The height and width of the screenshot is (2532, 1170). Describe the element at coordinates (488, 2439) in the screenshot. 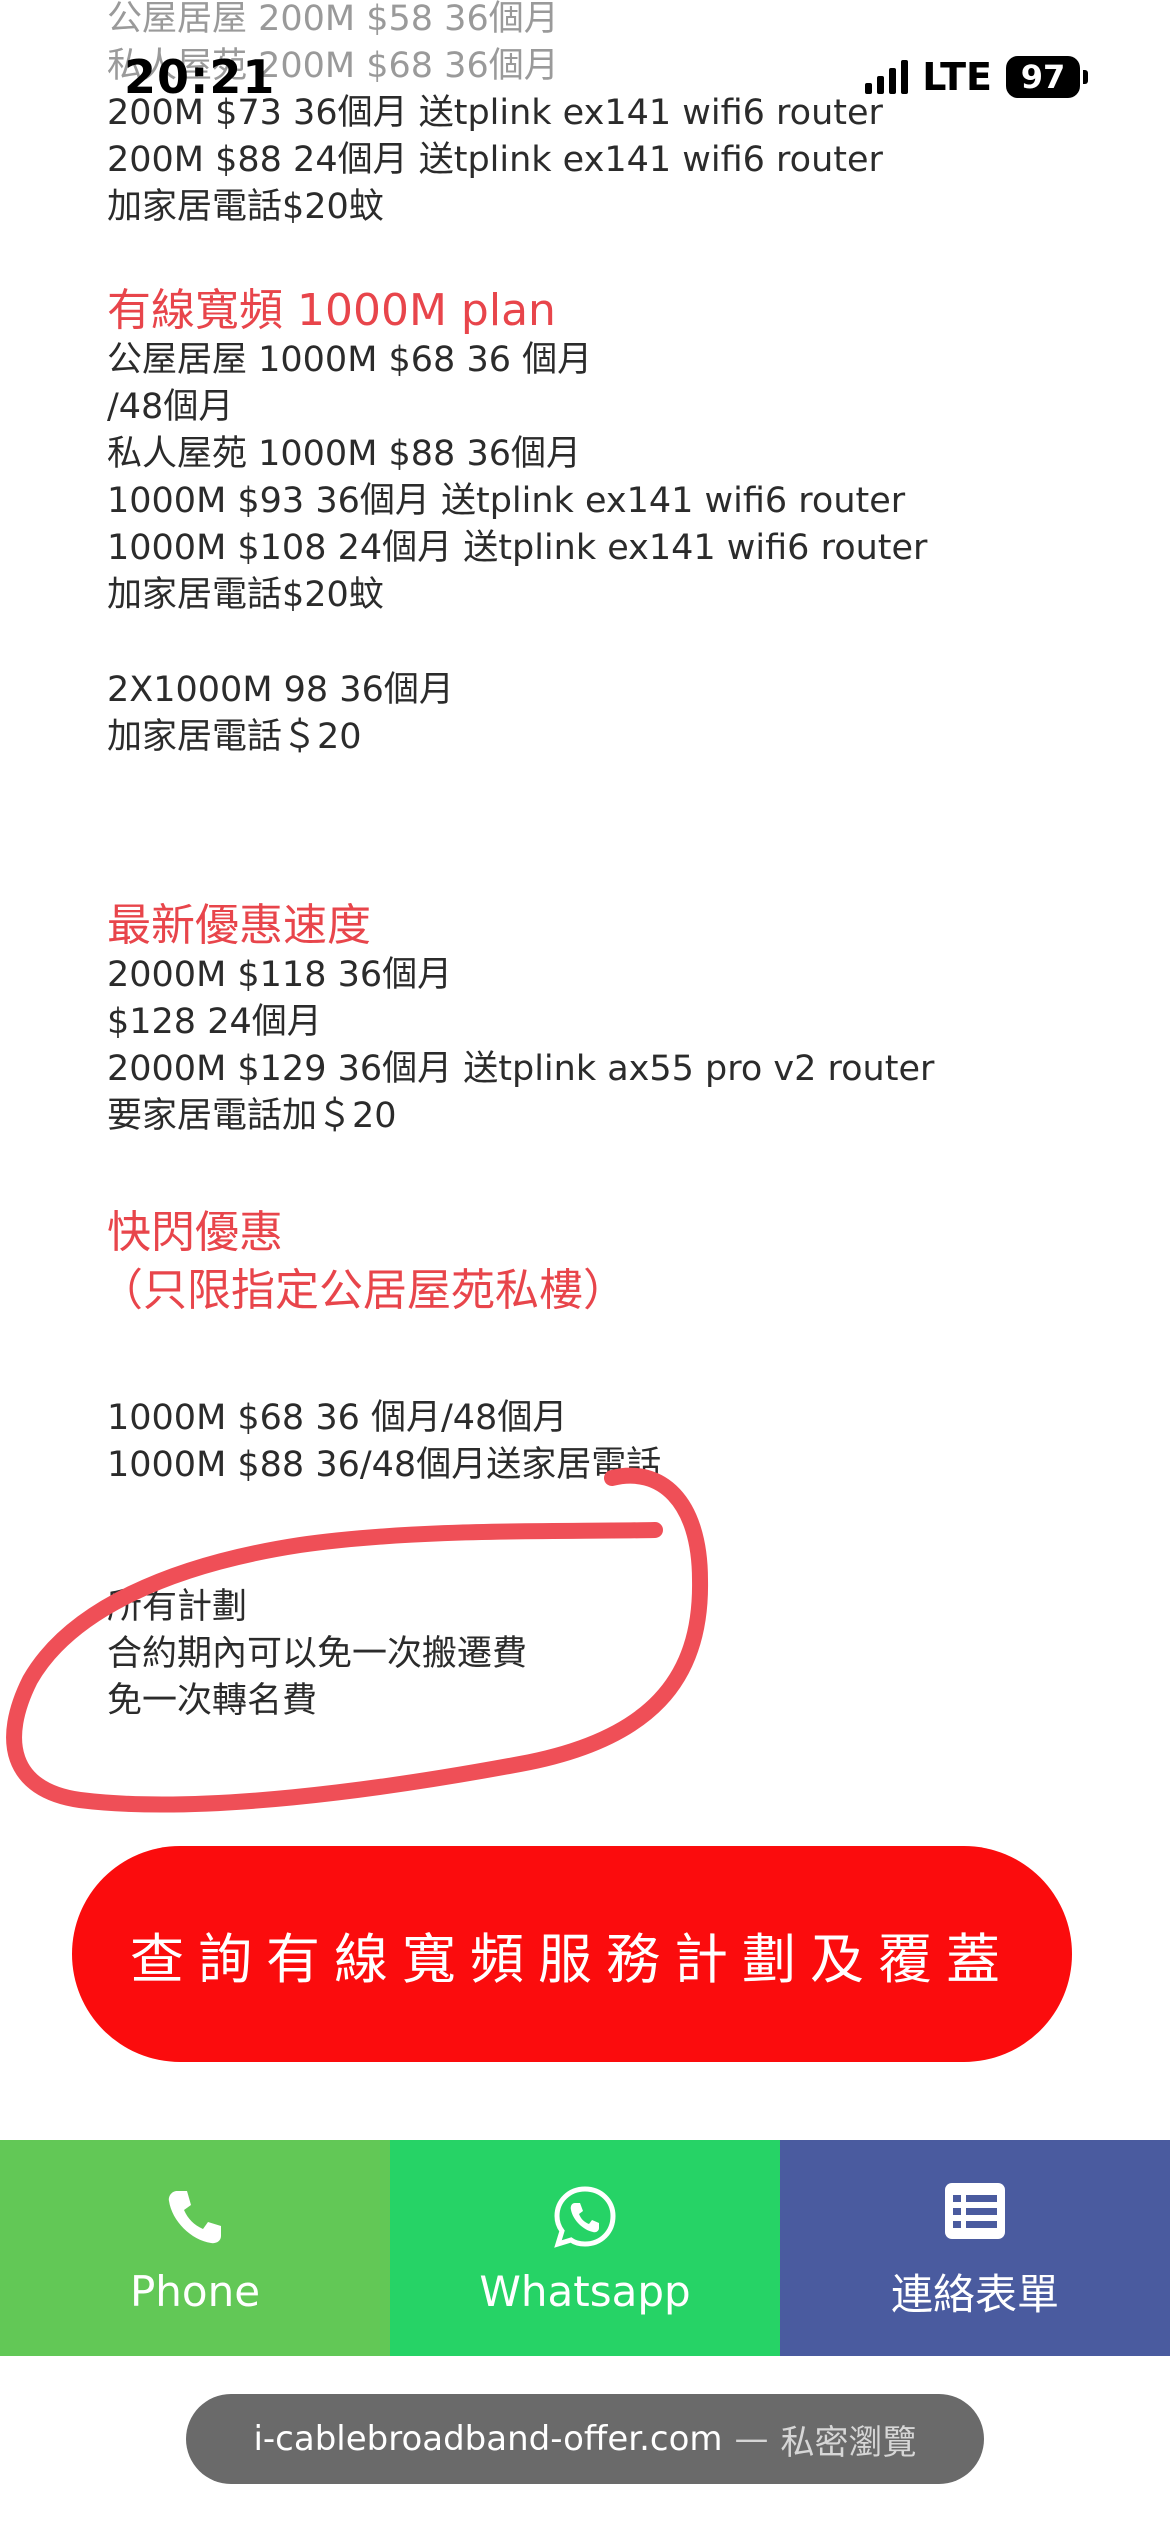

I see `url-domain: i-cablebroadband-offer.com` at that location.